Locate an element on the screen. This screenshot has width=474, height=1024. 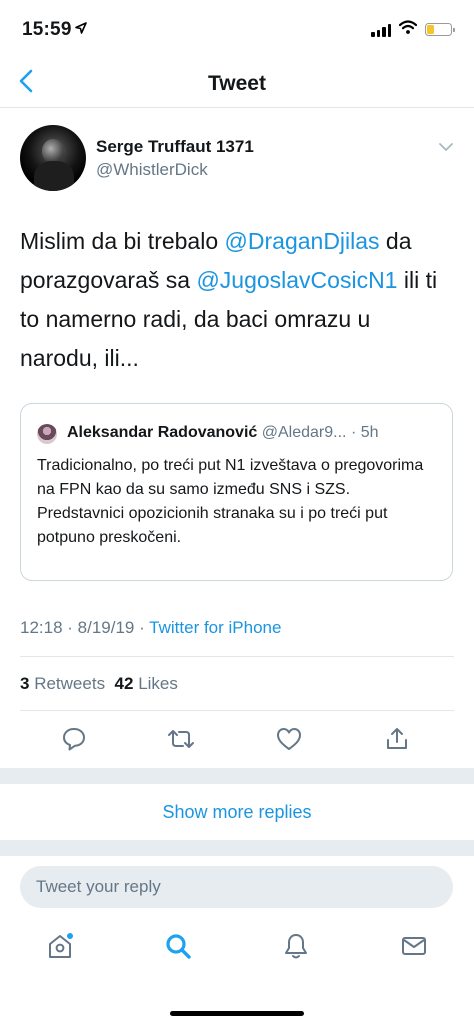
tab-notifications is located at coordinates (296, 948).